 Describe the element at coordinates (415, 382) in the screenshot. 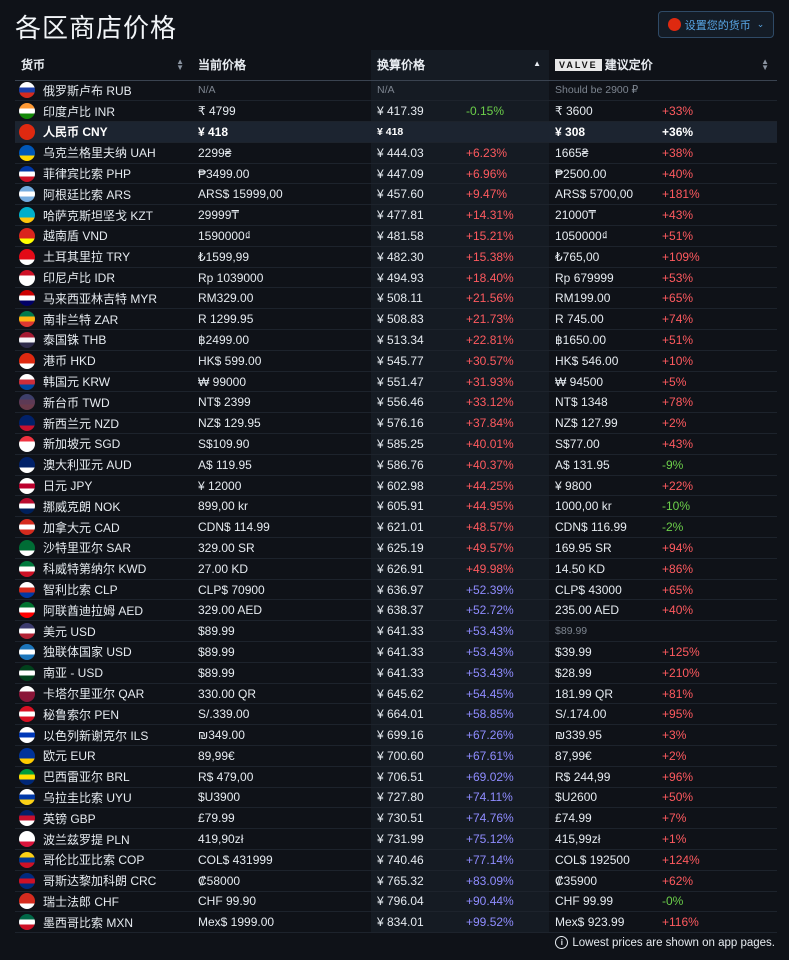

I see `converted-price-cell: ¥ 551.47` at that location.